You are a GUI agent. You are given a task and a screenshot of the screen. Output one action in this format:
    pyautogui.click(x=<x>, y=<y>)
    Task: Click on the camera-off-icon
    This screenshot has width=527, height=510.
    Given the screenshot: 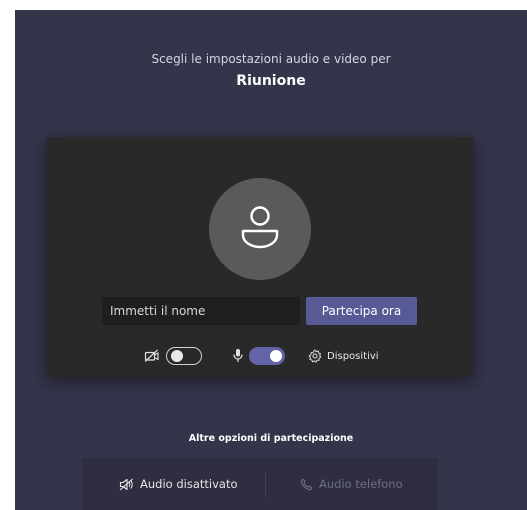 What is the action you would take?
    pyautogui.click(x=151, y=355)
    